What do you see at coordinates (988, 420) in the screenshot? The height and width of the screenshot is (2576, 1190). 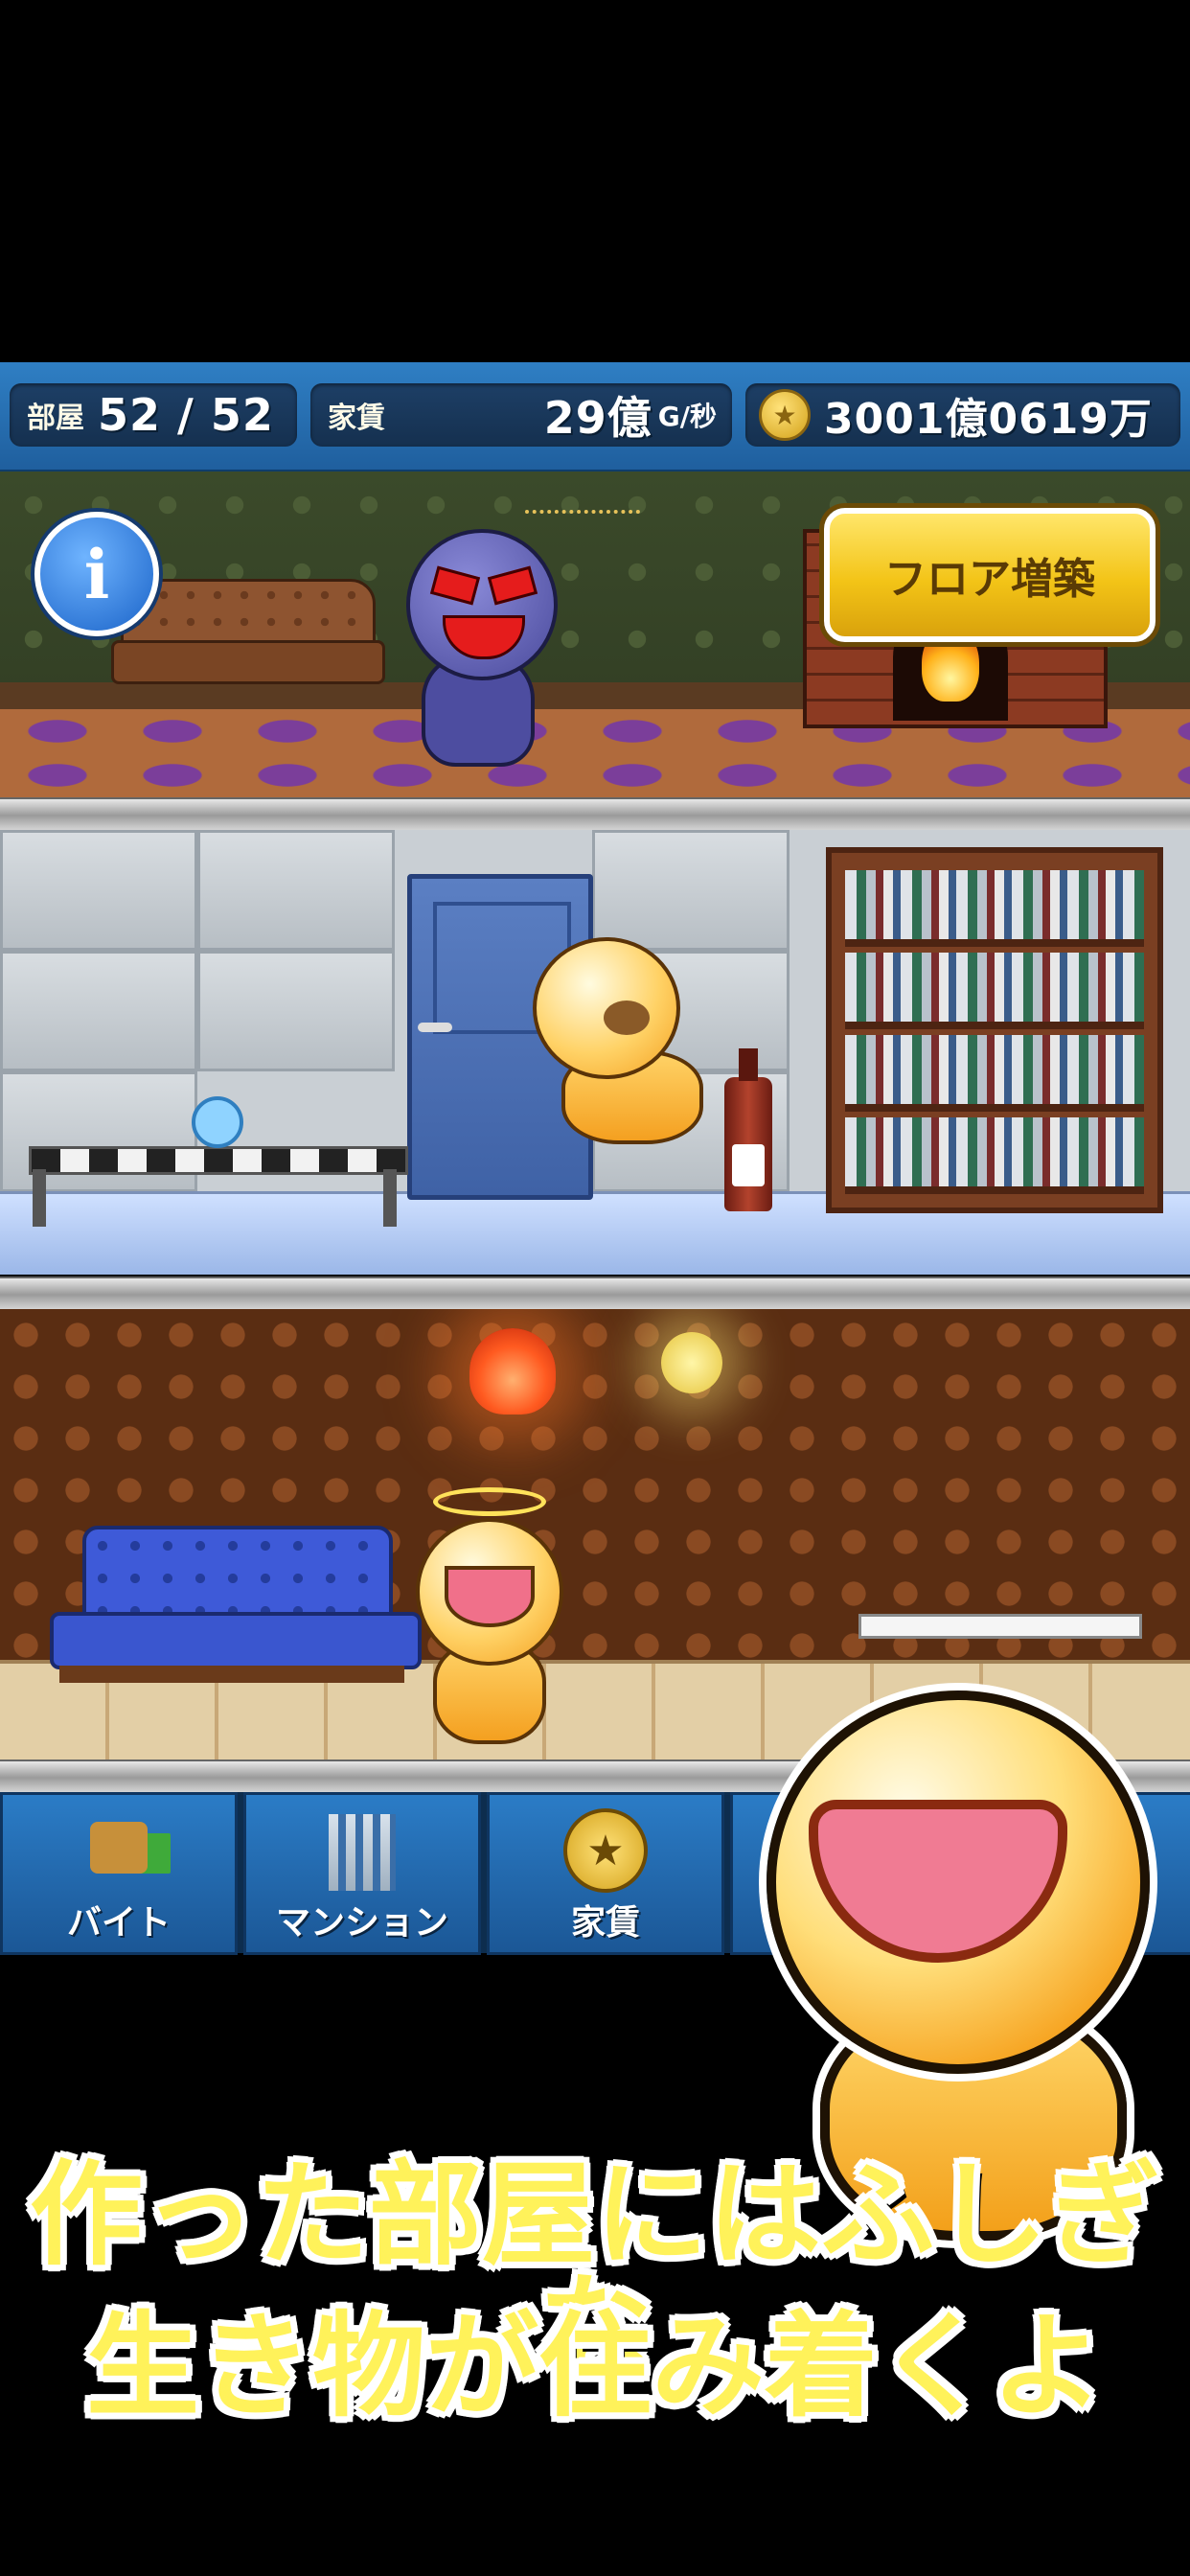 I see `money-value: 3001億0619万` at bounding box center [988, 420].